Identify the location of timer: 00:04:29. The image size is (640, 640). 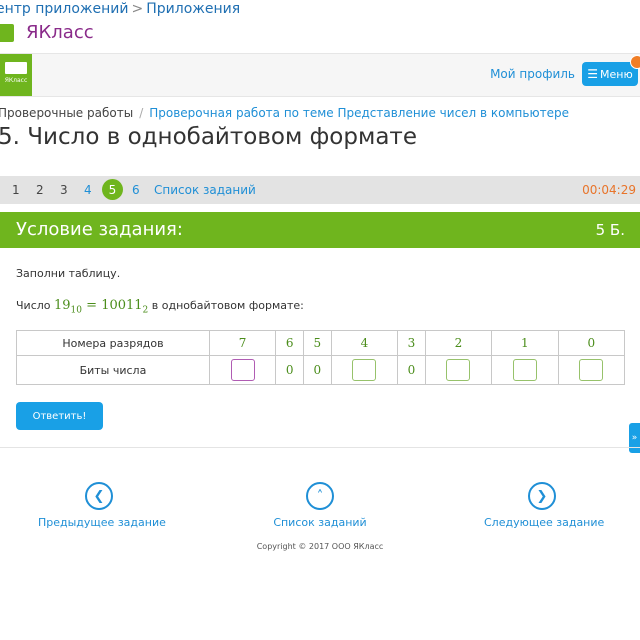
(609, 190).